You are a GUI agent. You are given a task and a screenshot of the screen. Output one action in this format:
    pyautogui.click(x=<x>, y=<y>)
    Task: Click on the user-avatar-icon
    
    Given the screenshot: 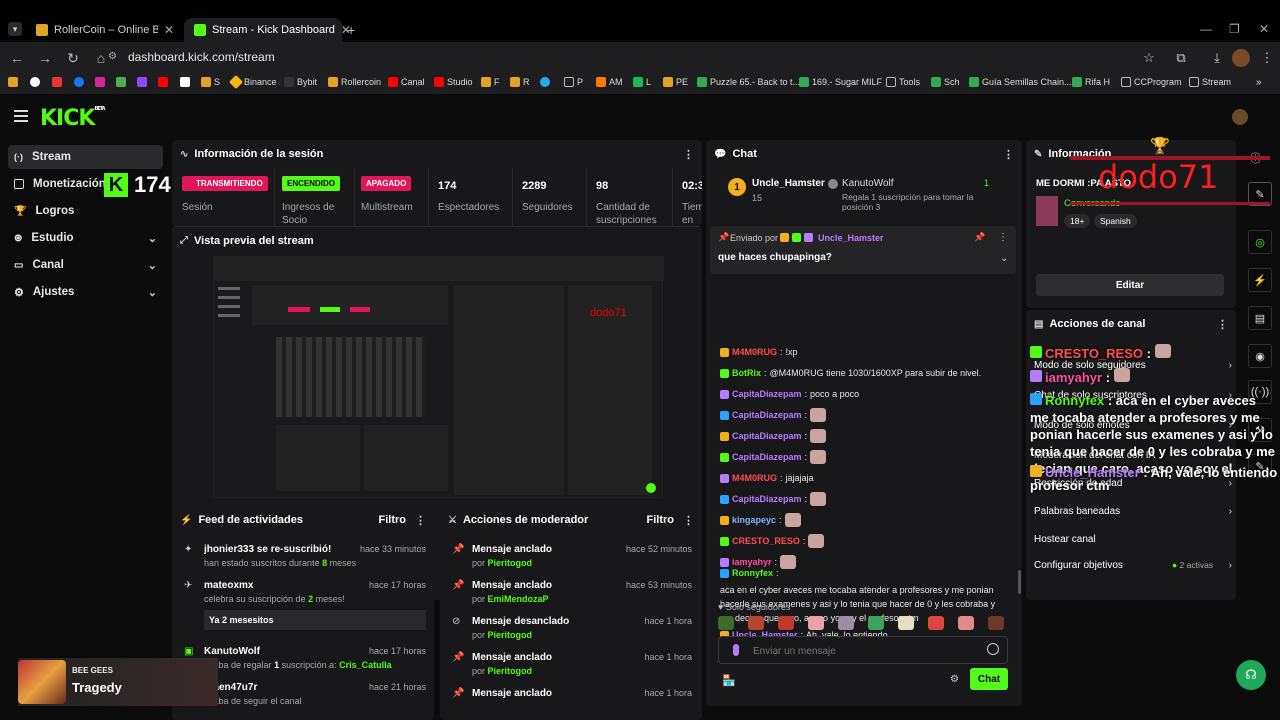 What is the action you would take?
    pyautogui.click(x=1240, y=117)
    